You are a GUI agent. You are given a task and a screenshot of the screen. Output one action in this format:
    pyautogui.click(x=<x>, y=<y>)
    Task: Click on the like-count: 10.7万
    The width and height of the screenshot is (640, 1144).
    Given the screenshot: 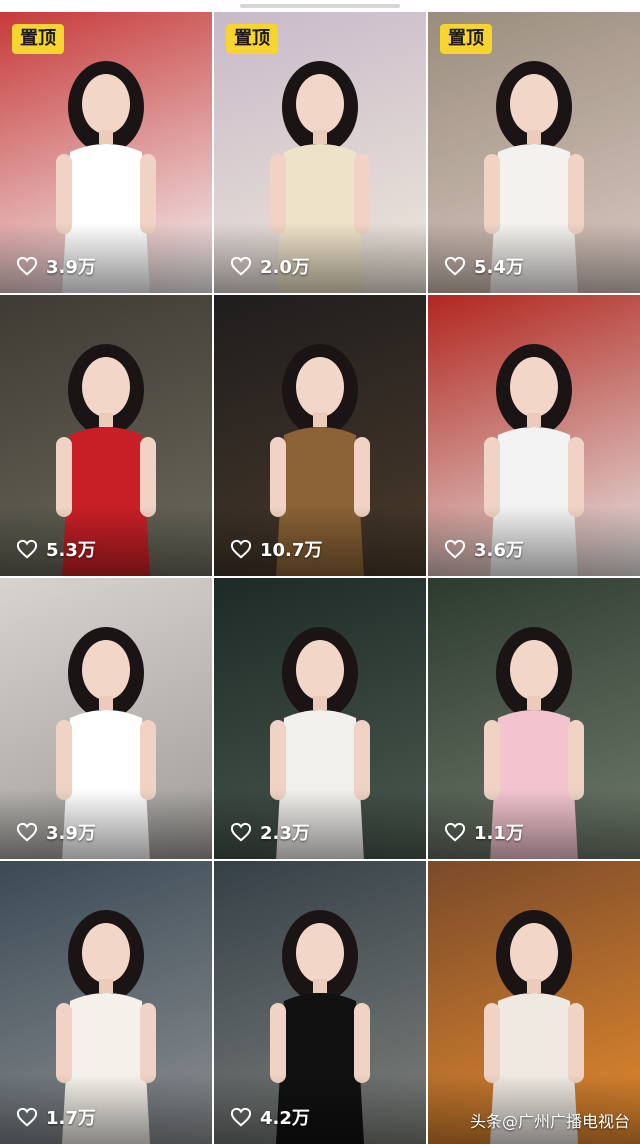 What is the action you would take?
    pyautogui.click(x=276, y=549)
    